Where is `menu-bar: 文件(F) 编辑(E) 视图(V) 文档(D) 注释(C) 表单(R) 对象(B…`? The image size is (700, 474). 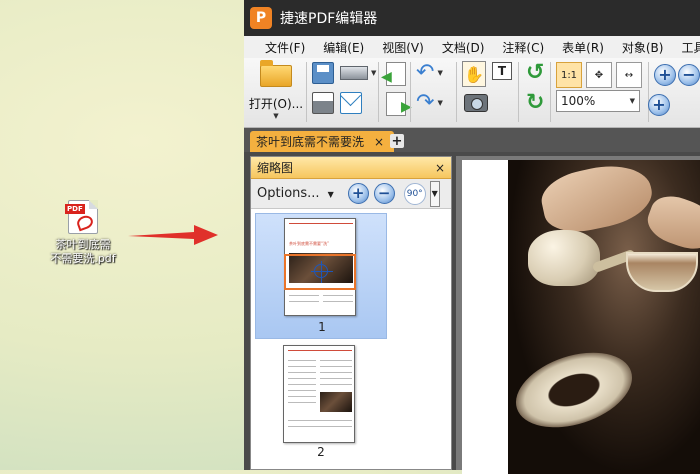
menu-bar: 文件(F) 编辑(E) 视图(V) 文档(D) 注释(C) 表单(R) 对象(B… is located at coordinates (472, 47).